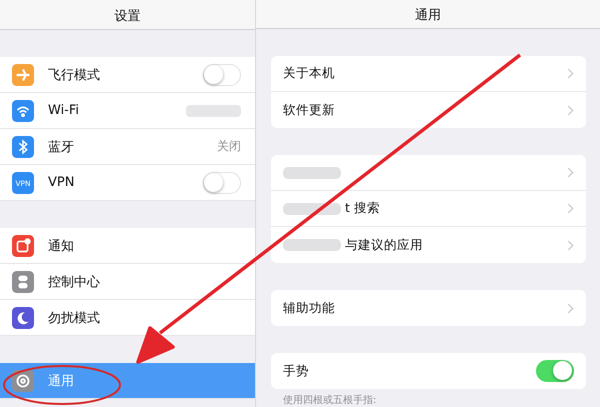 This screenshot has width=600, height=407. I want to click on settings-row: 与建议的应用, so click(428, 245).